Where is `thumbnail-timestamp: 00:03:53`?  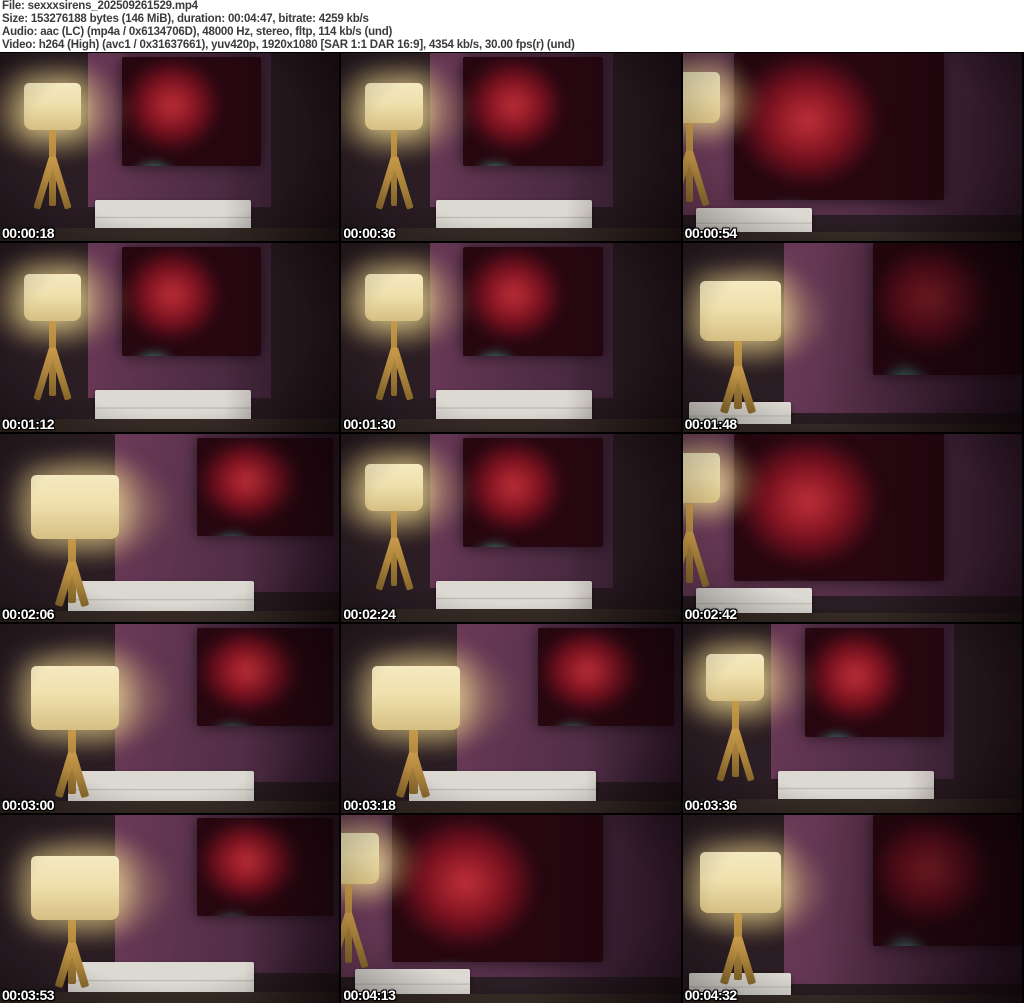 thumbnail-timestamp: 00:03:53 is located at coordinates (28, 994).